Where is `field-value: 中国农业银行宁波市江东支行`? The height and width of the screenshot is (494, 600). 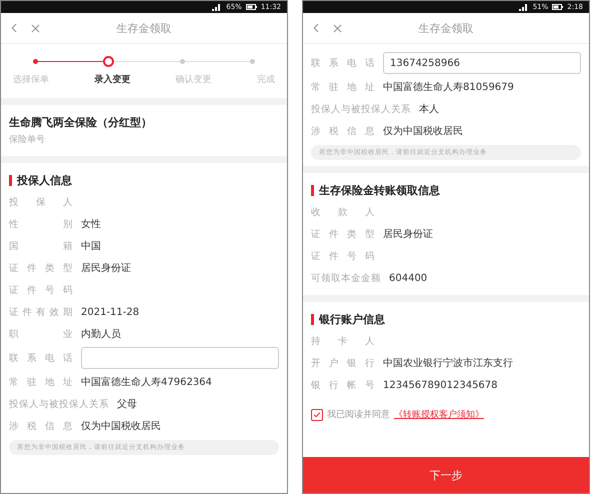
field-value: 中国农业银行宁波市江东支行 is located at coordinates (448, 363).